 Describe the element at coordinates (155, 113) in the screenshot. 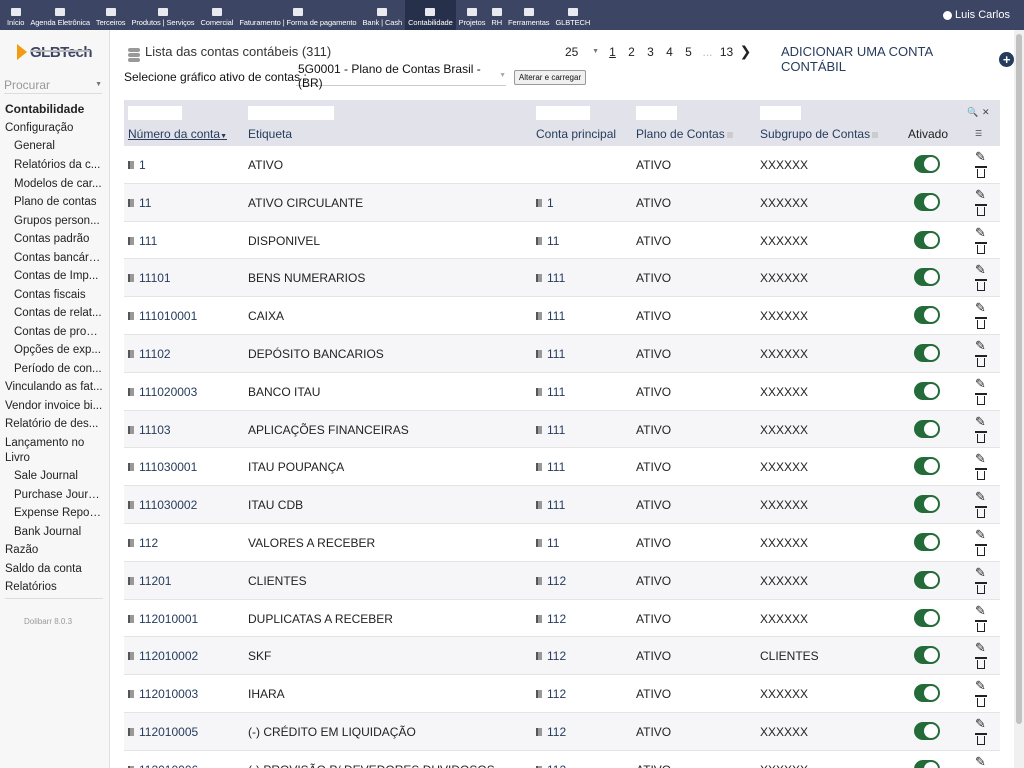

I see `filter-account-input` at that location.